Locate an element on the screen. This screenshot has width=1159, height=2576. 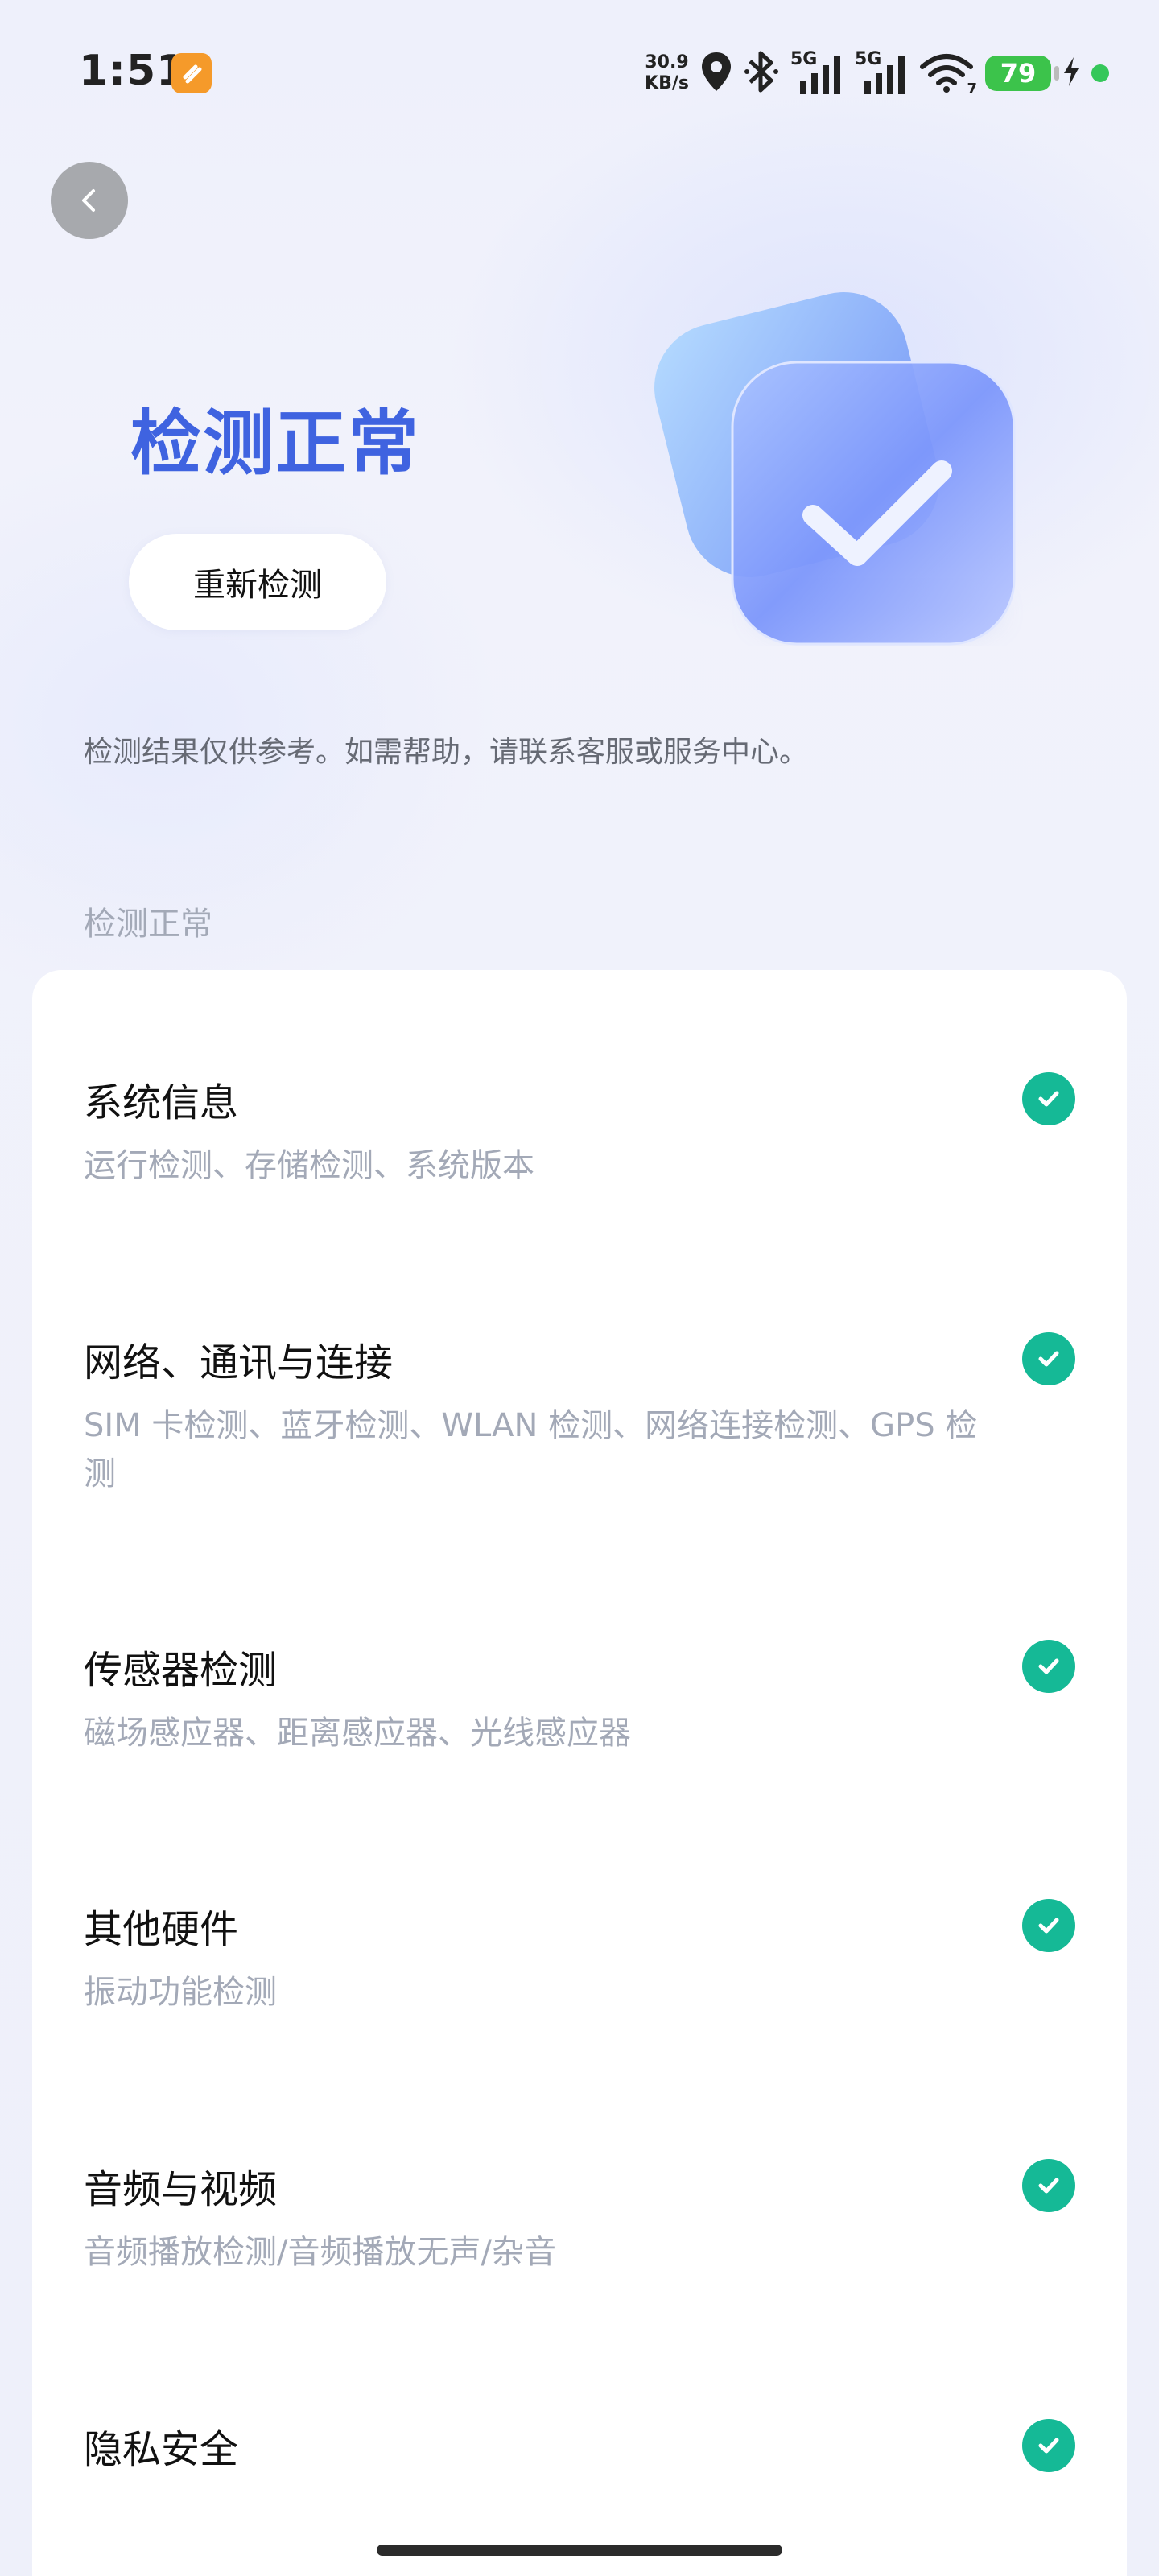
disclaimer-text: 检测结果仅供参考。如需帮助，请联系客服或服务中心。 is located at coordinates (446, 752).